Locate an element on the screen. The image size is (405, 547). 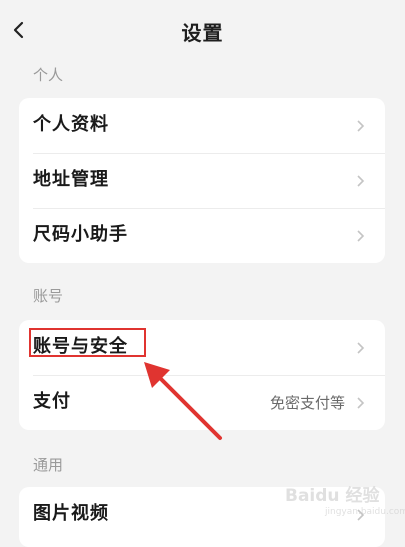
settings-row-profile: 个人资料 is located at coordinates (202, 125).